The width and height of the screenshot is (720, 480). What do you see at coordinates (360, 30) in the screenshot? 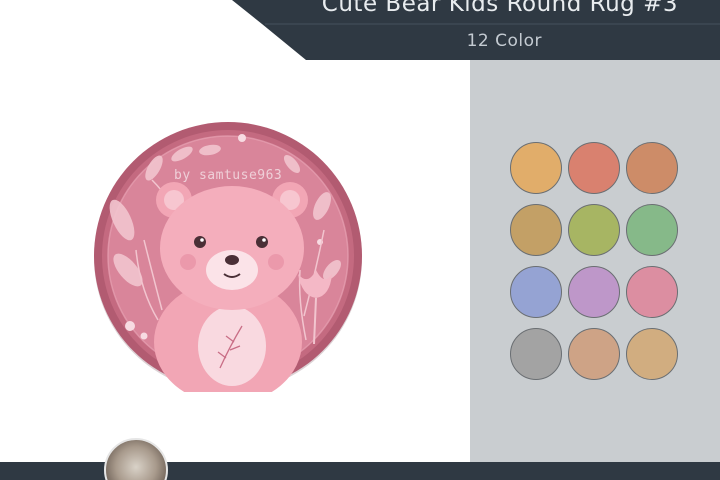
I see `header-banner: Cute Bear Kids Round Rug #3 12 Color` at bounding box center [360, 30].